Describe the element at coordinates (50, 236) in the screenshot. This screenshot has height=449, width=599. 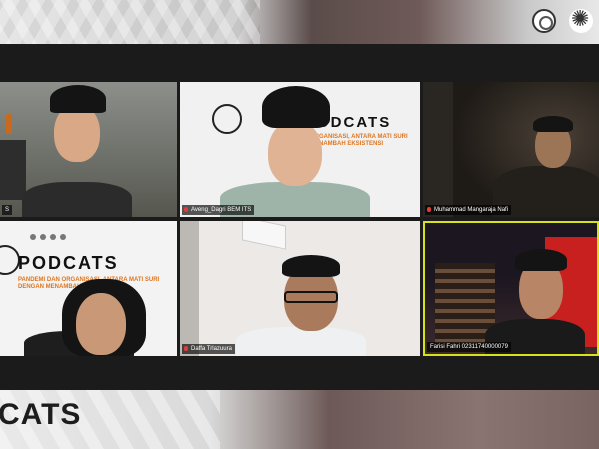
I see `sponsor-logos` at that location.